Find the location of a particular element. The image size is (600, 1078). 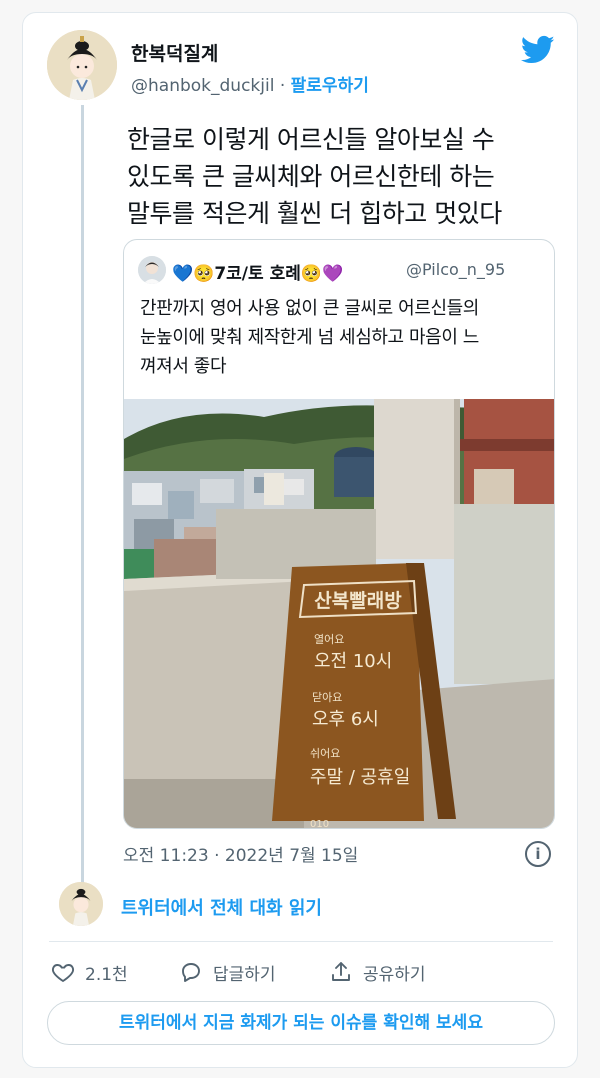

tweet-timestamp: 오전 11:23 · 2022년 7월 15일 is located at coordinates (240, 853).